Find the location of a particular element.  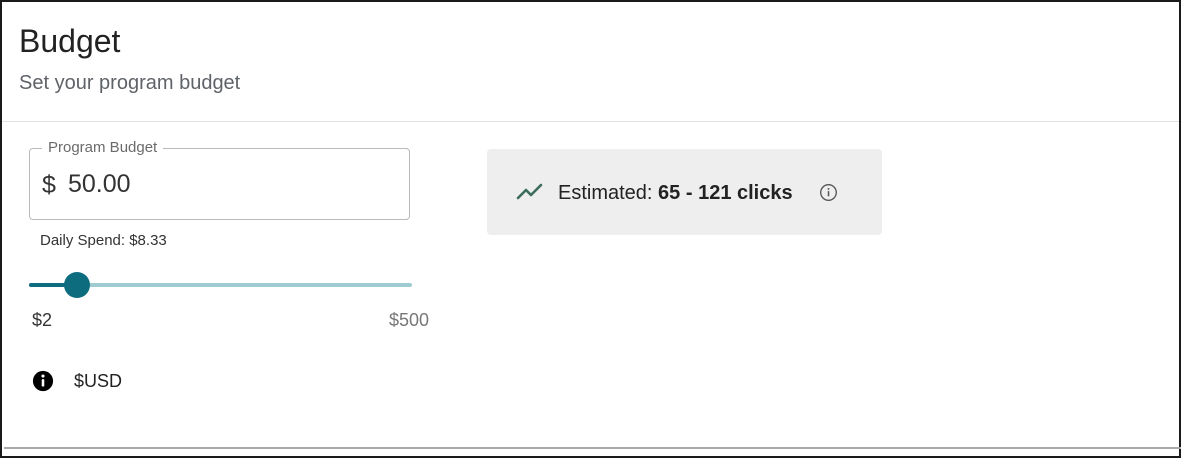

page-subtitle: Set your program budget is located at coordinates (130, 83).